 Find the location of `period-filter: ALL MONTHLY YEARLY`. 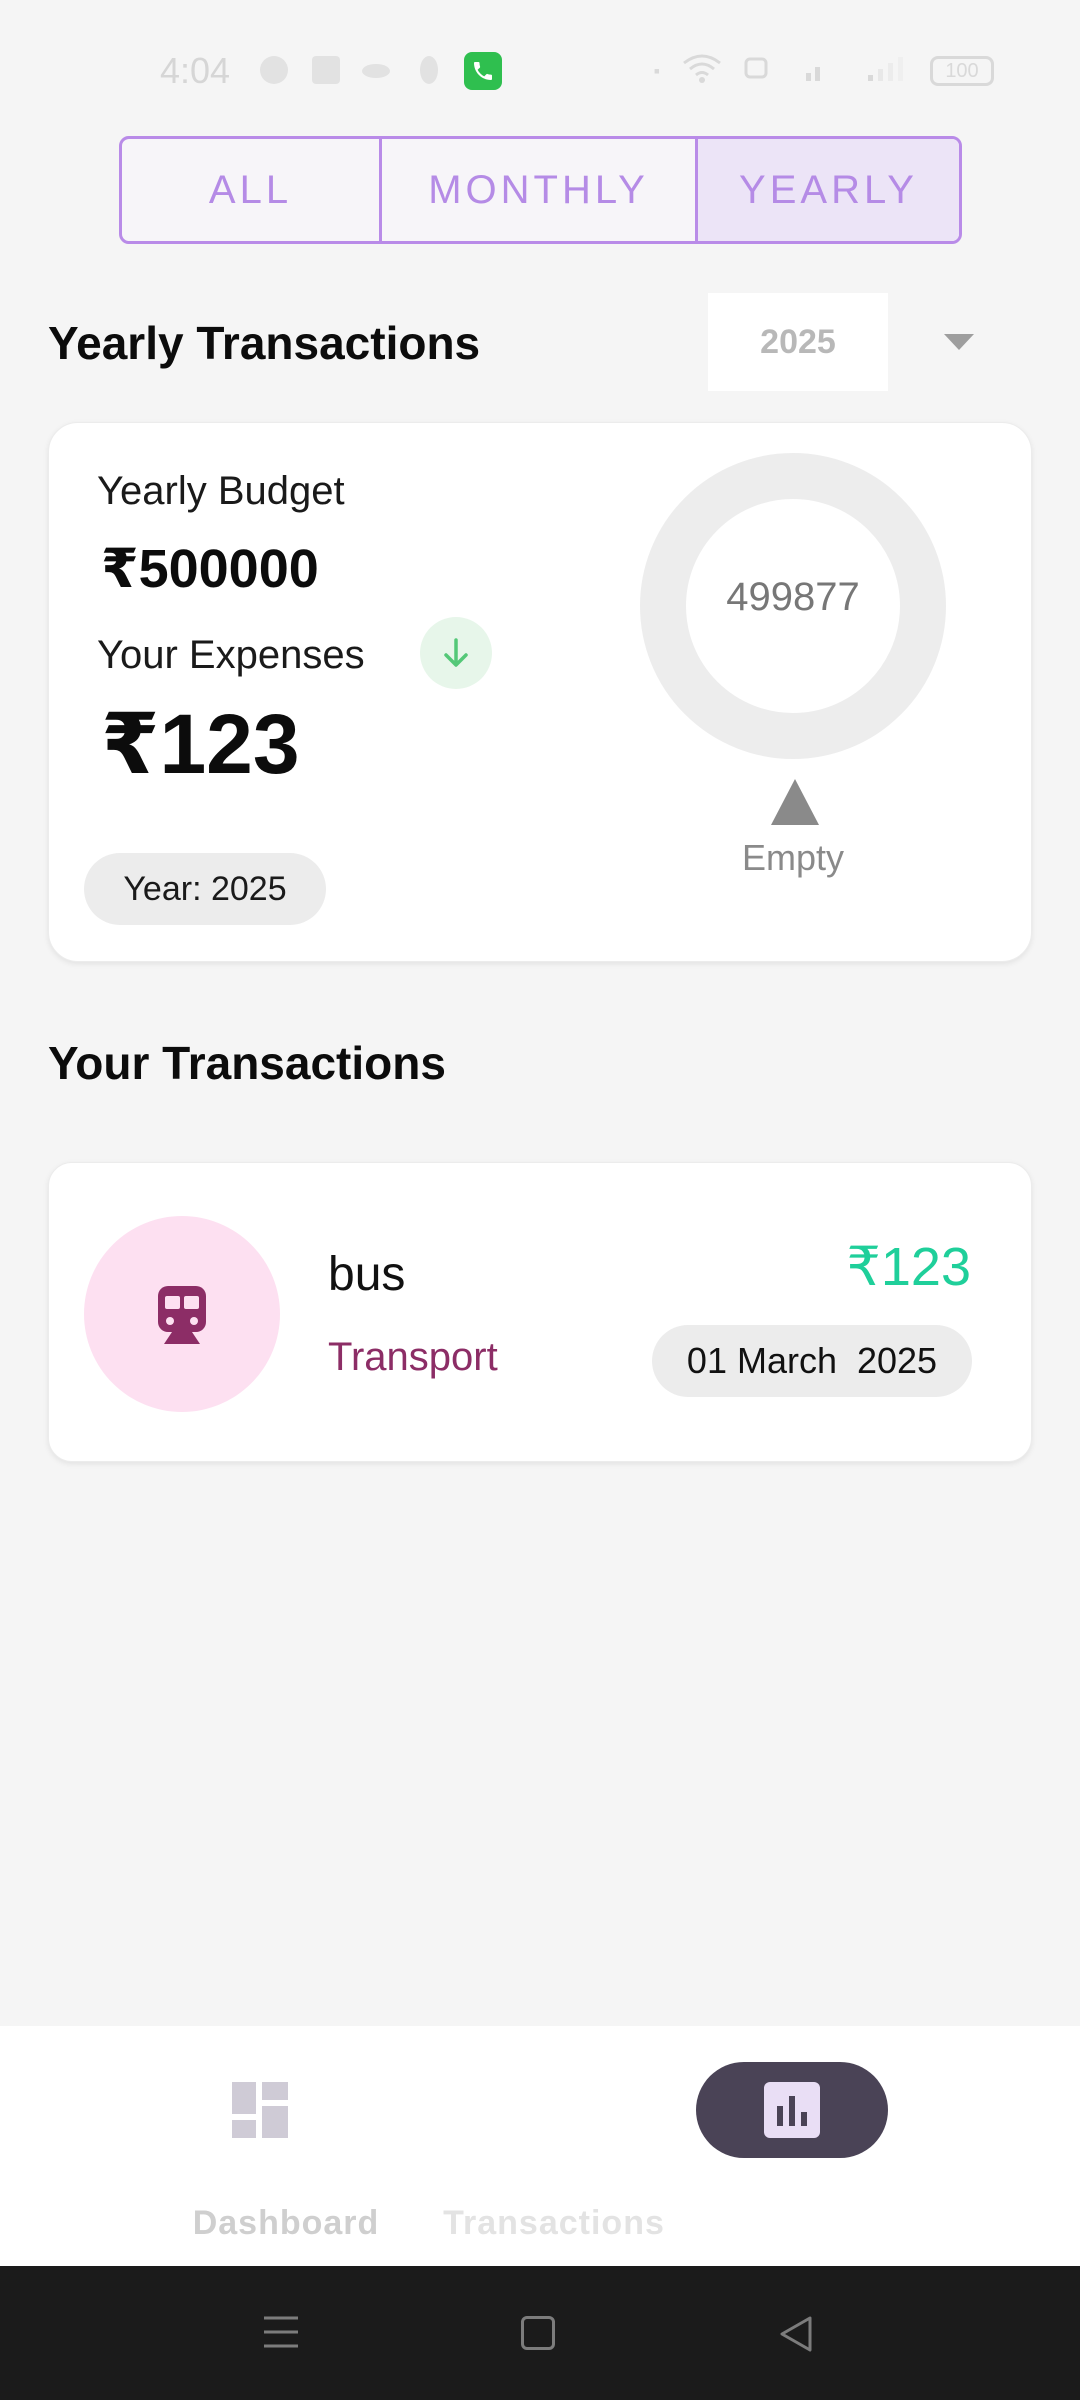

period-filter: ALL MONTHLY YEARLY is located at coordinates (540, 190).